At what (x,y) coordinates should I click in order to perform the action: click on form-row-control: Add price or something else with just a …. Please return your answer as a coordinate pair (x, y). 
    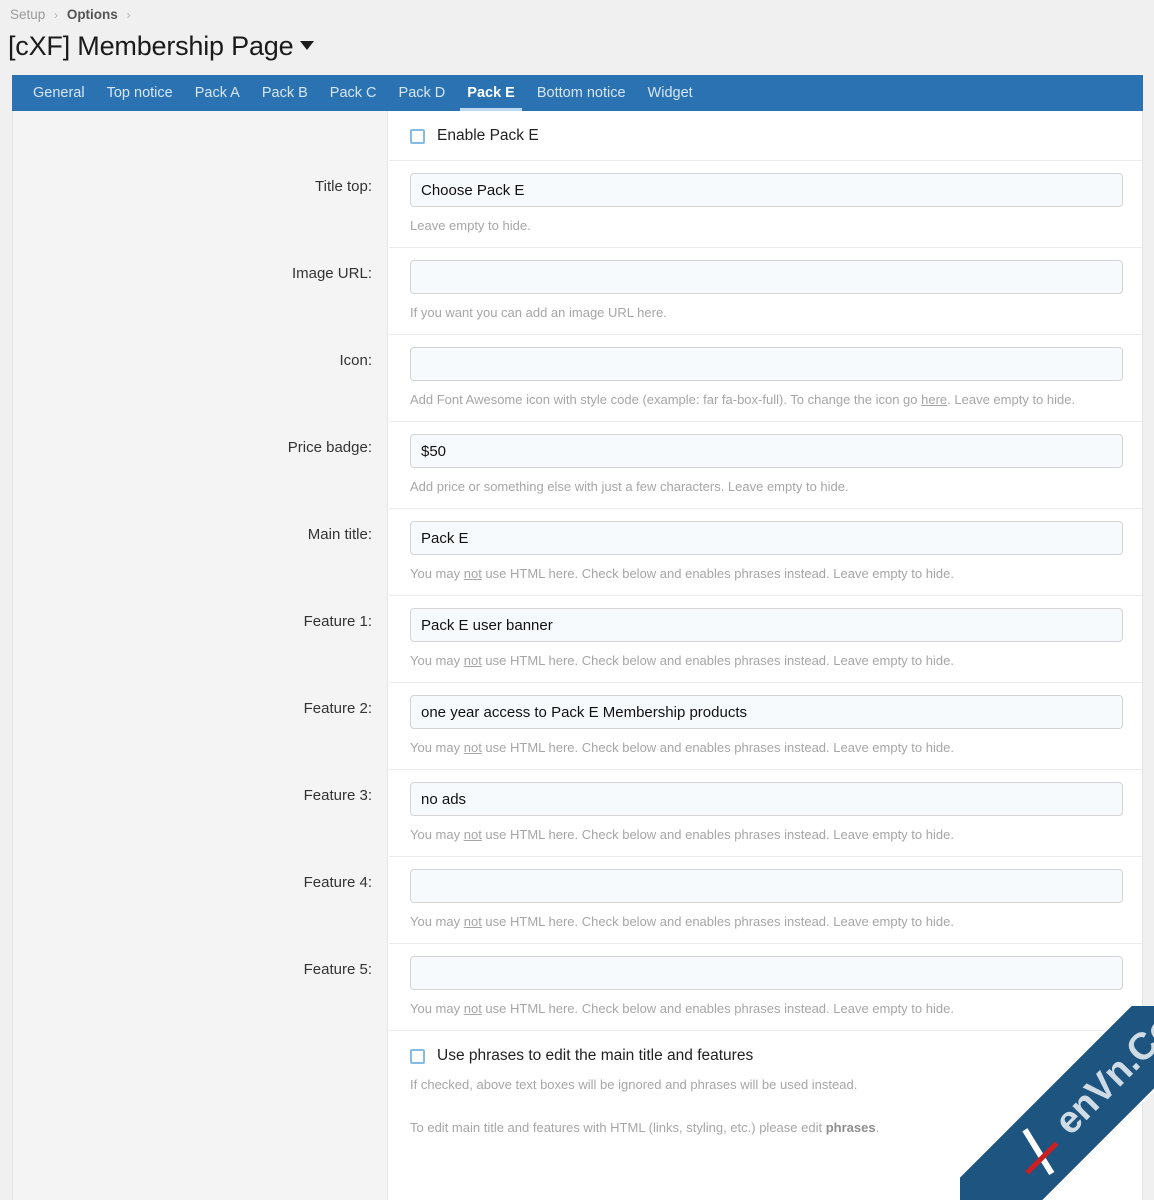
    Looking at the image, I should click on (765, 464).